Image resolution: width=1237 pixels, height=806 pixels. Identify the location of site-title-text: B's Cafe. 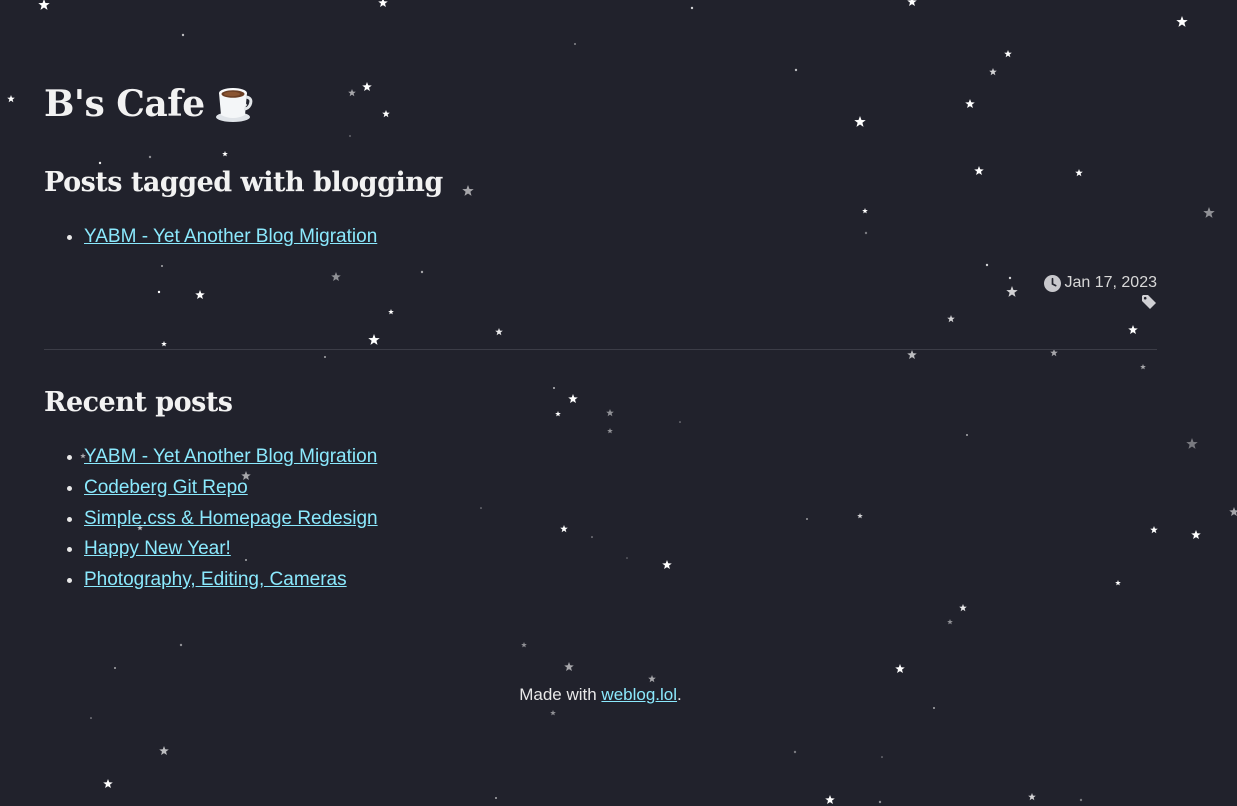
(124, 104).